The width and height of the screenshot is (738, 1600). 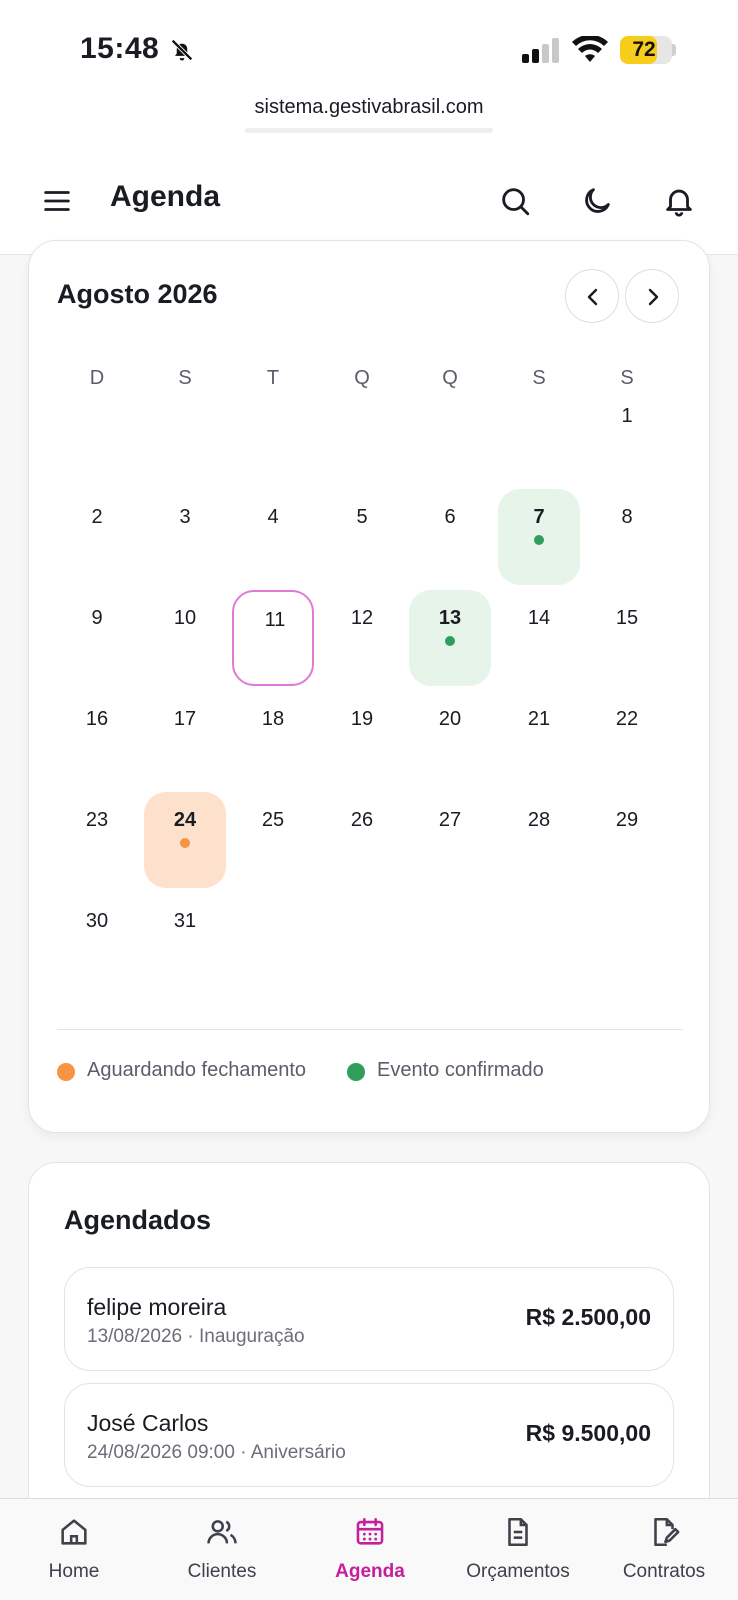 What do you see at coordinates (539, 537) in the screenshot?
I see `calendar-day: 7` at bounding box center [539, 537].